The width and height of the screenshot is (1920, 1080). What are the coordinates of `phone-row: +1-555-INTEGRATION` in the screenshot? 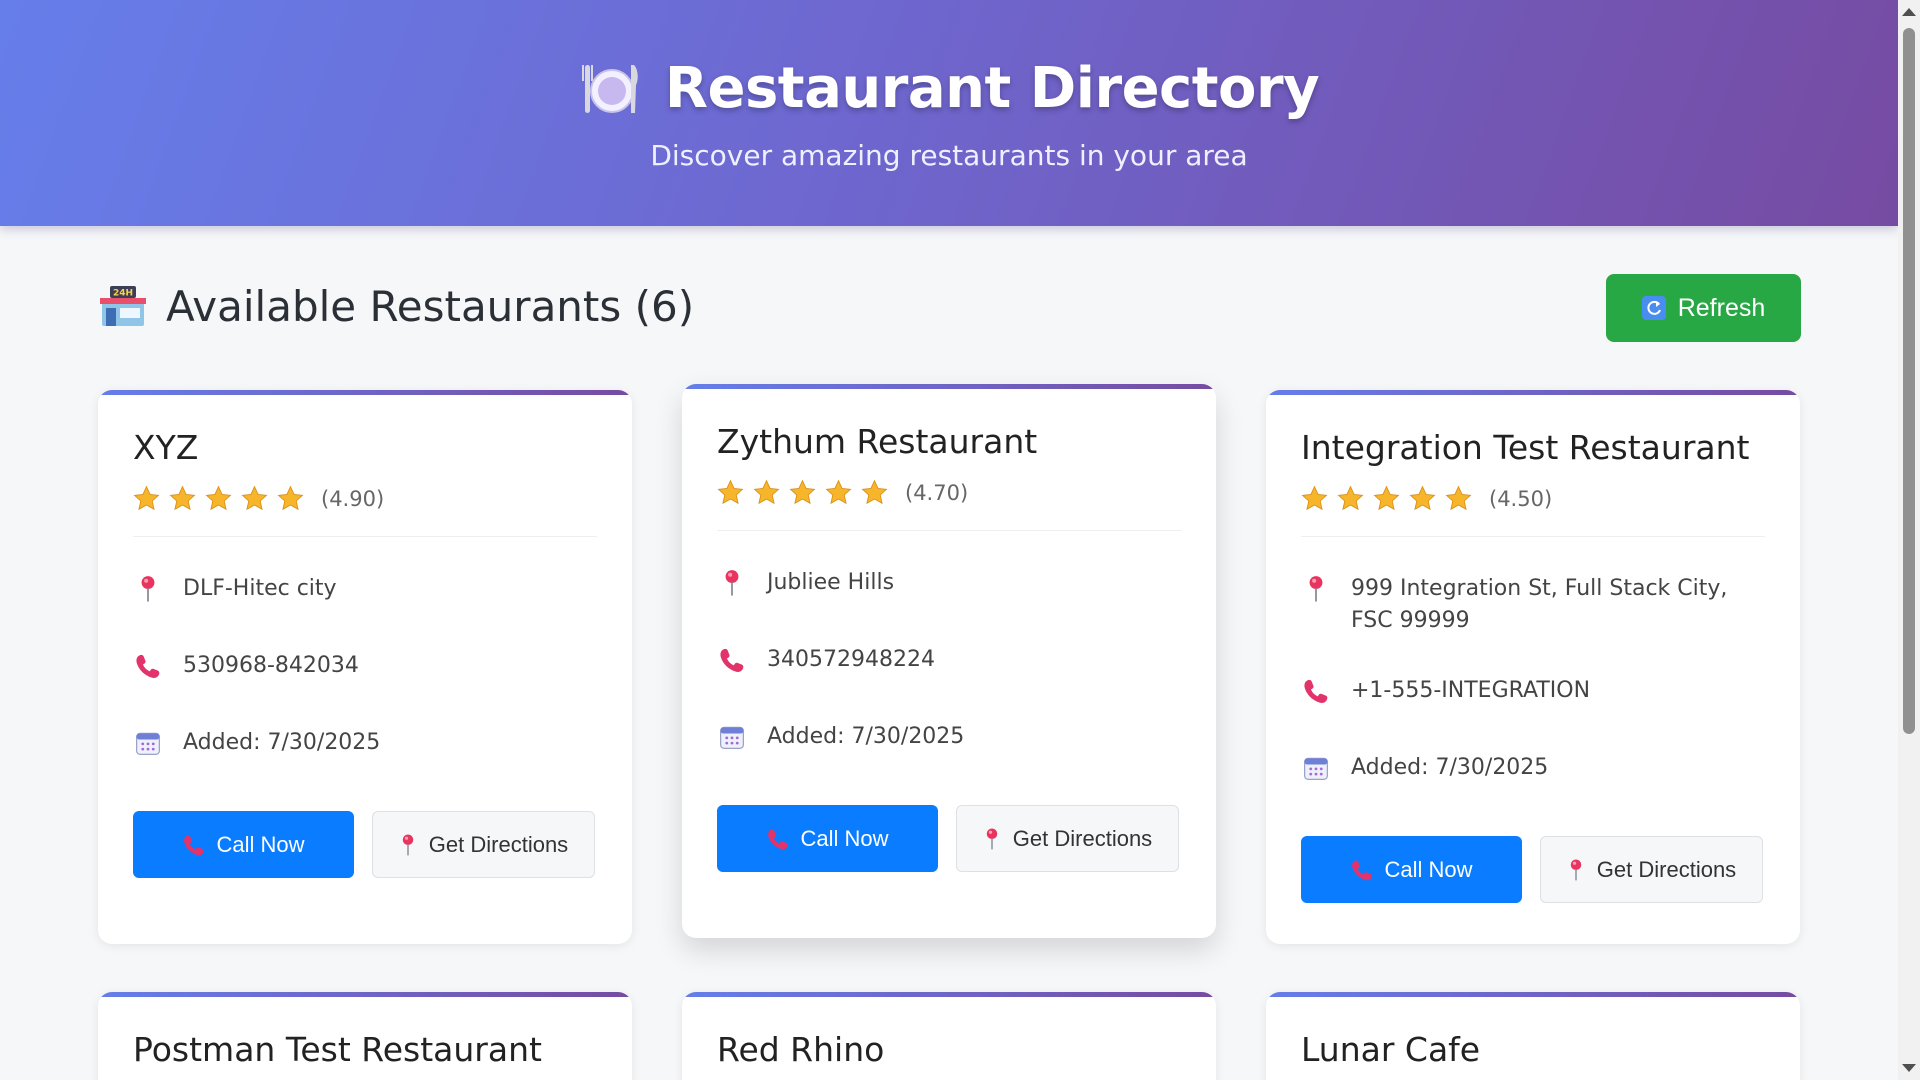 It's located at (1533, 691).